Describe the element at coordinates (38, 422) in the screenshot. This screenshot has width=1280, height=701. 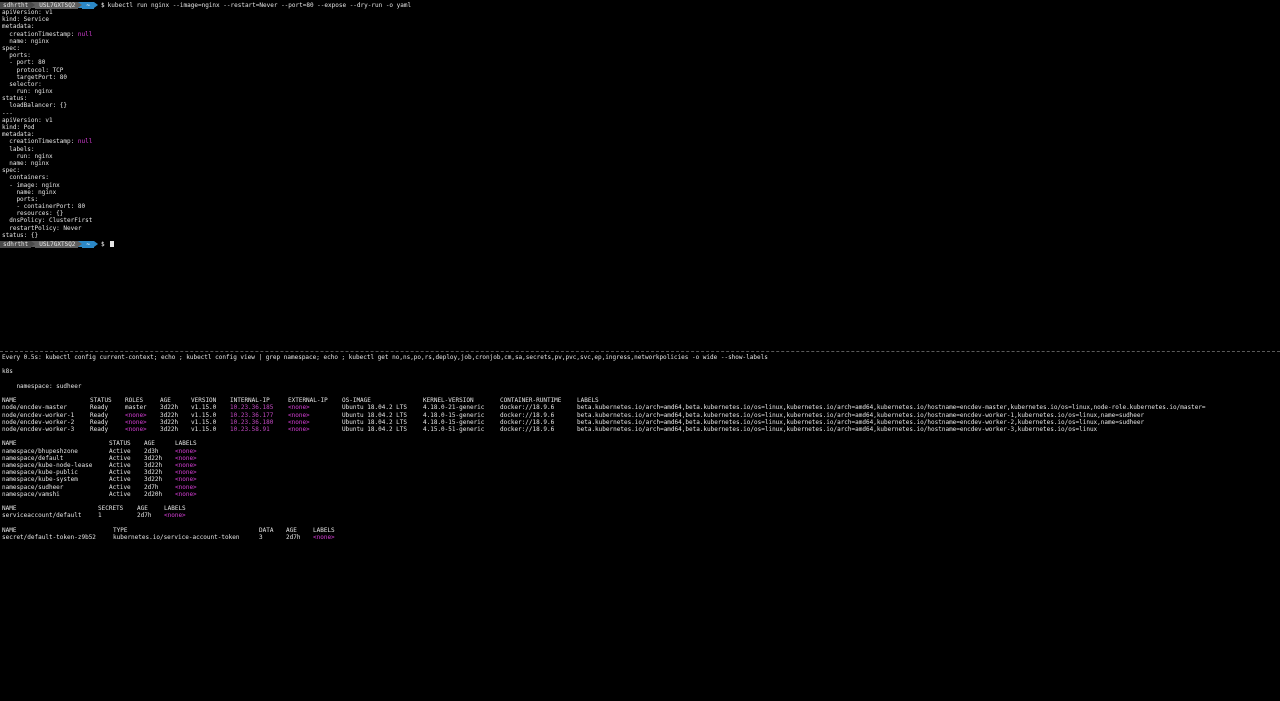
I see `table-cell: node/encdev-worker-2` at that location.